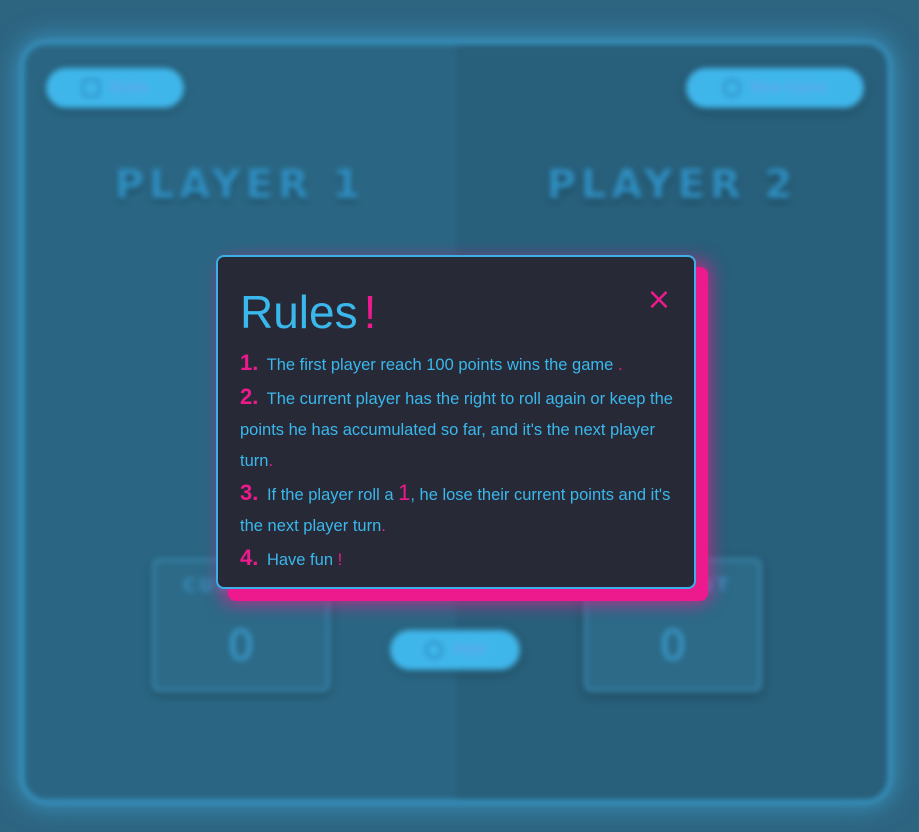 This screenshot has height=832, width=919. I want to click on hold-button-label: Hold, so click(469, 650).